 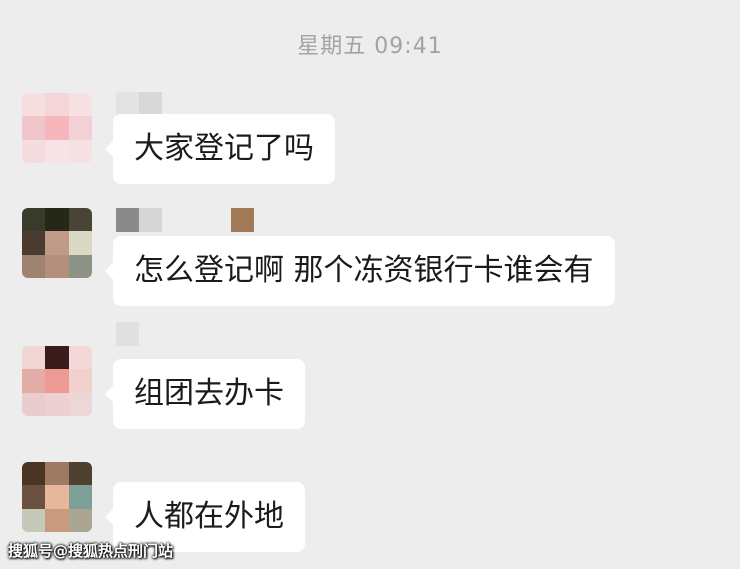 I want to click on watermark: 搜狐号@搜狐热点刑门站, so click(x=91, y=551).